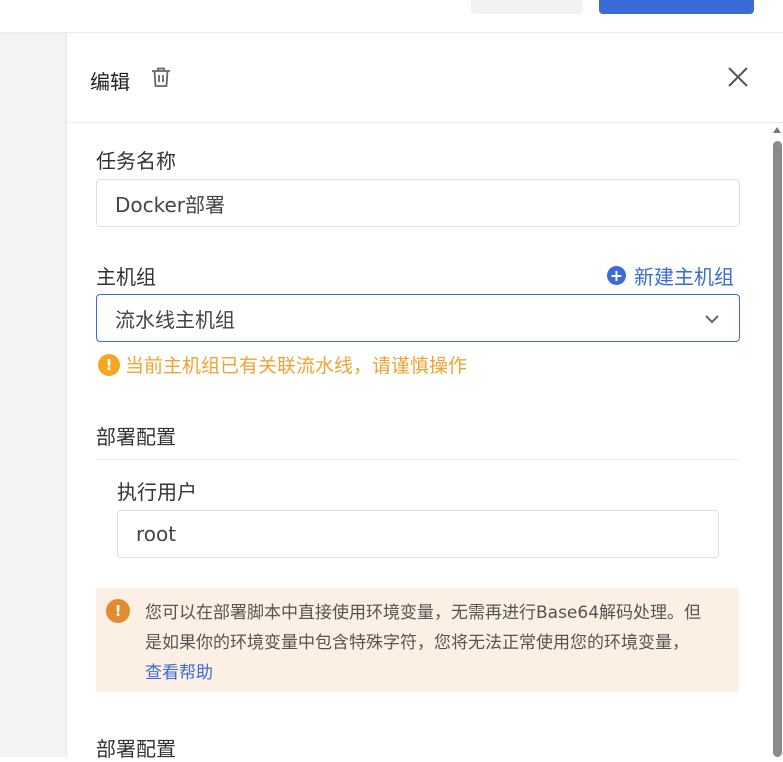 The width and height of the screenshot is (783, 762). I want to click on scrollbar-thumb, so click(777, 449).